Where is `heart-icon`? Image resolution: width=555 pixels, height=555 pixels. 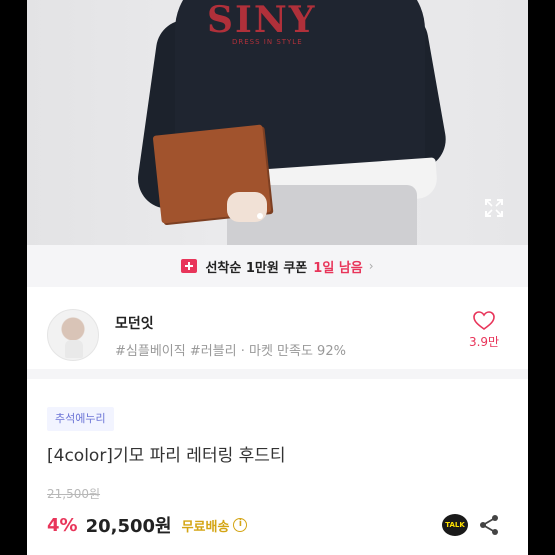
heart-icon is located at coordinates (484, 320).